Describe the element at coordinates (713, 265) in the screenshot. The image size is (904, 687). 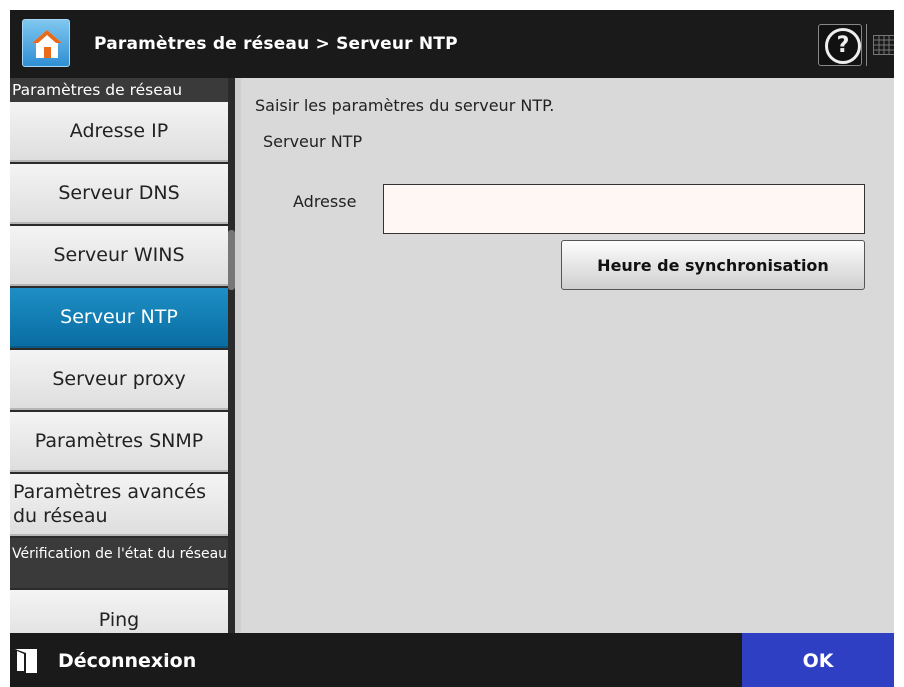
I see `sync-time-button: Heure de synchronisation` at that location.